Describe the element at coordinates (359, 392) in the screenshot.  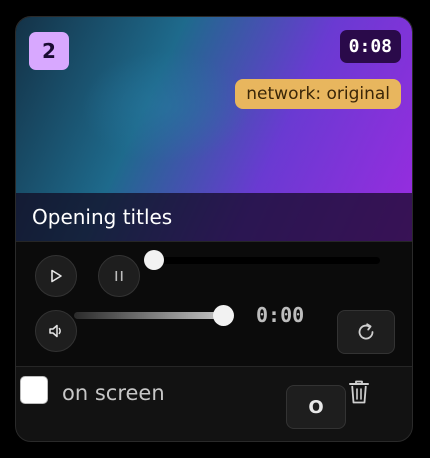
I see `trash-icon` at that location.